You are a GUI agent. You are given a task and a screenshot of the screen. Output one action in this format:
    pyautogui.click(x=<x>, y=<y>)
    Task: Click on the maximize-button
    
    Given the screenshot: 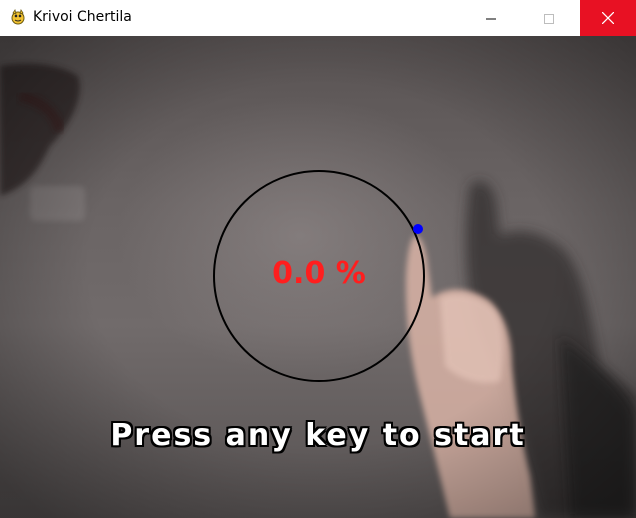 What is the action you would take?
    pyautogui.click(x=549, y=18)
    